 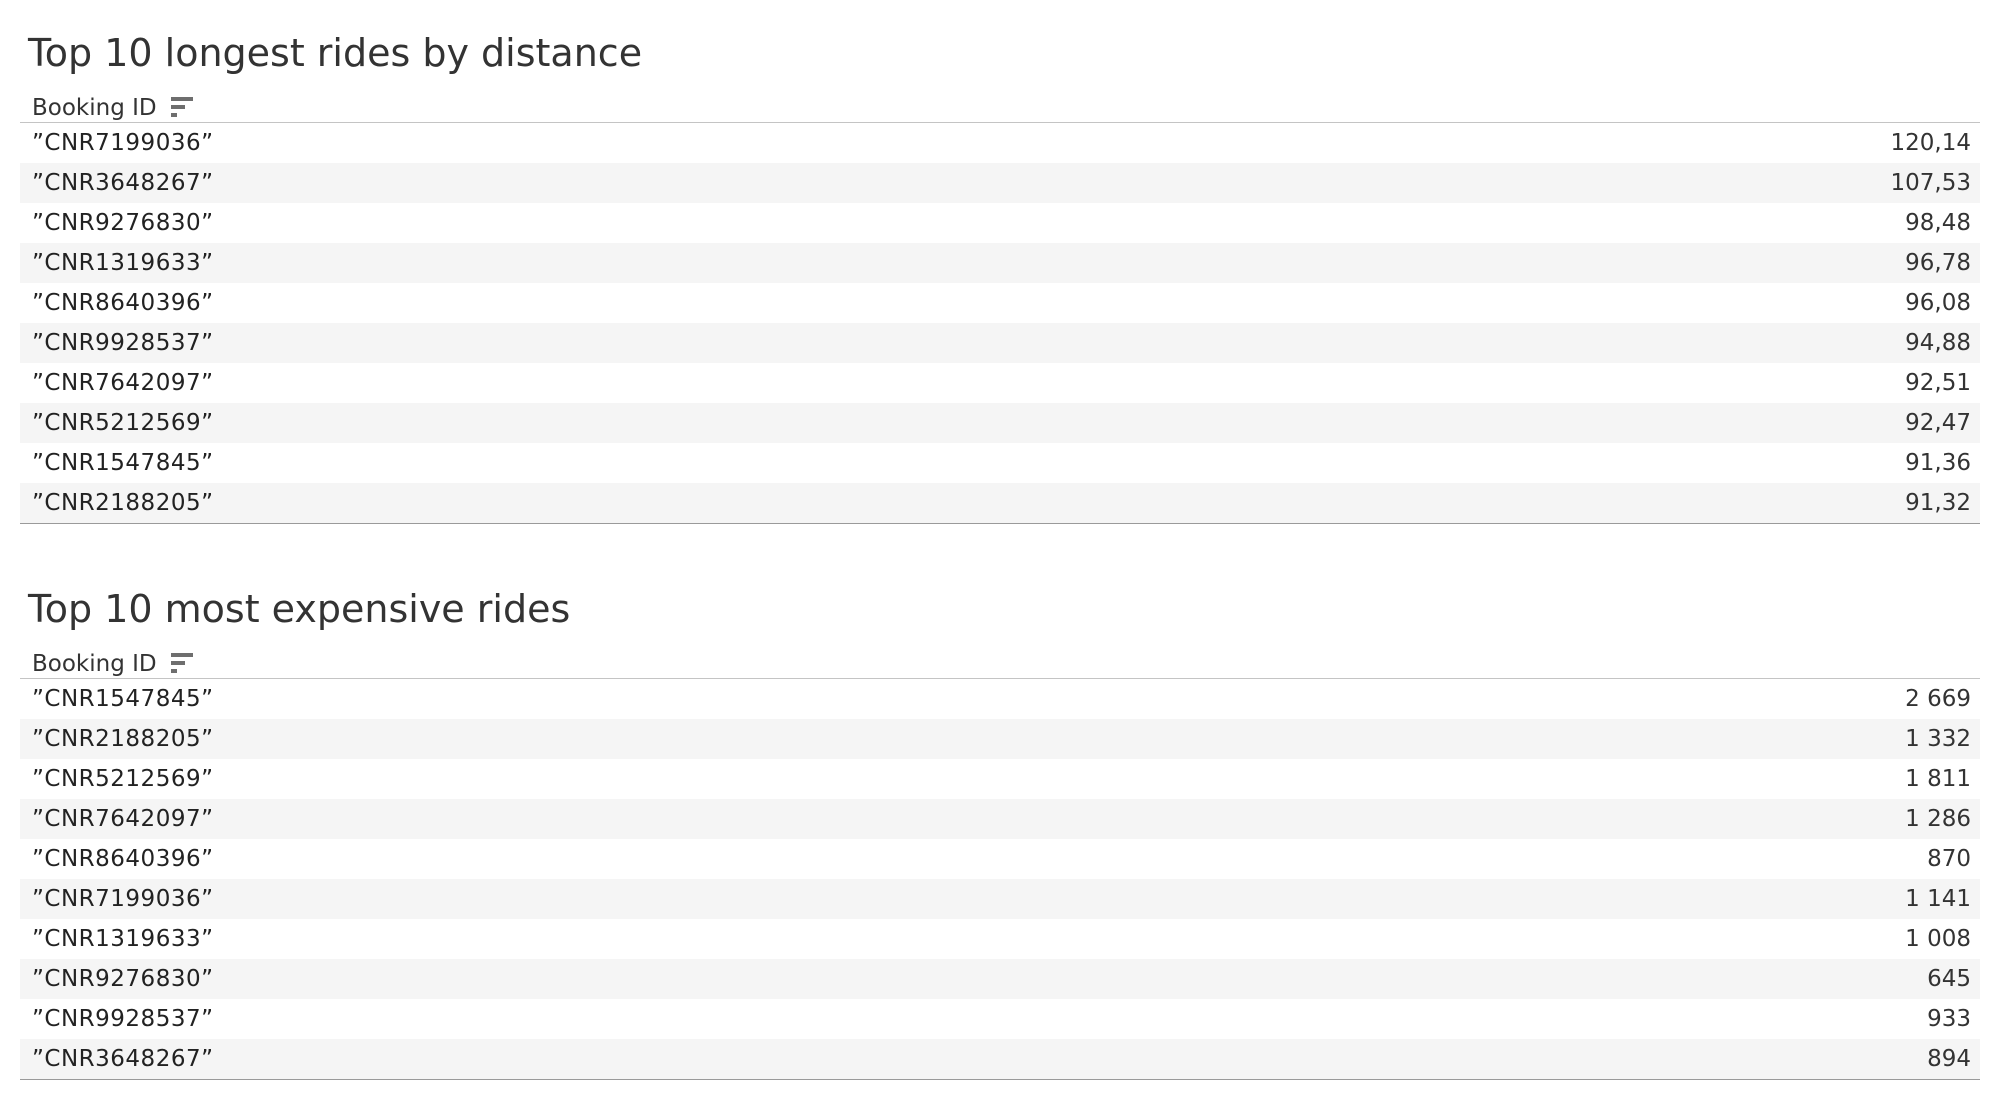 What do you see at coordinates (1938, 383) in the screenshot?
I see `distance-value-cell: 92,51` at bounding box center [1938, 383].